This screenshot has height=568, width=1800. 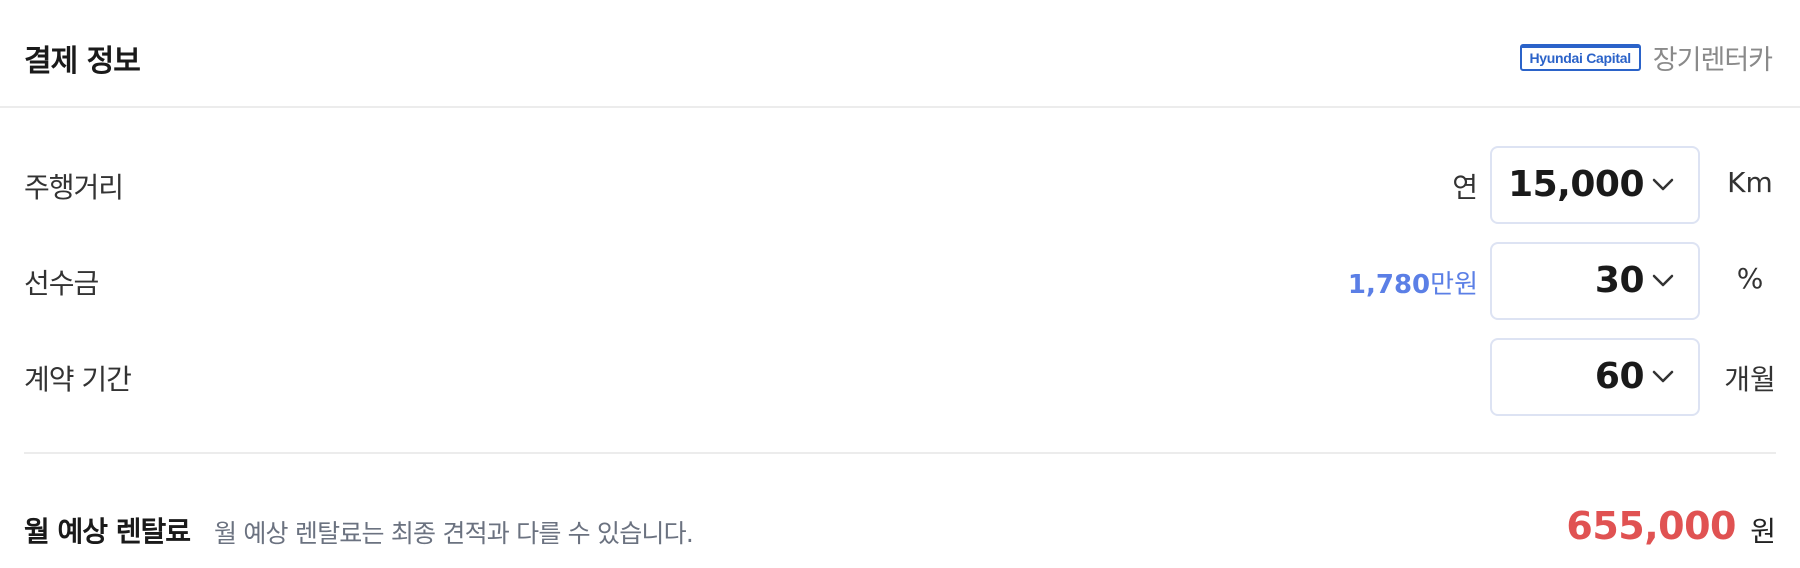 I want to click on deposit-amount-value: 1,780, so click(x=1389, y=285).